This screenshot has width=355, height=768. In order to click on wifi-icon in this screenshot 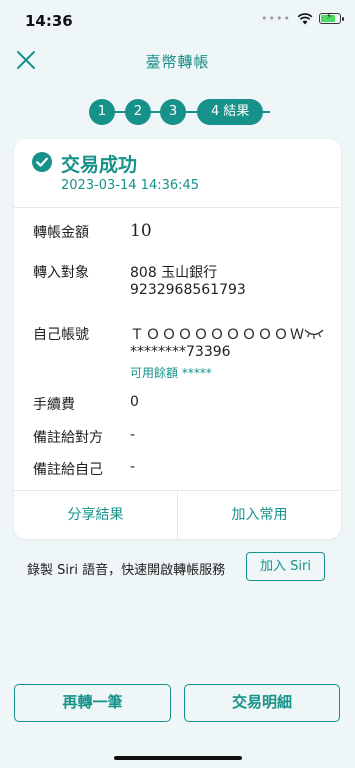, I will do `click(305, 18)`.